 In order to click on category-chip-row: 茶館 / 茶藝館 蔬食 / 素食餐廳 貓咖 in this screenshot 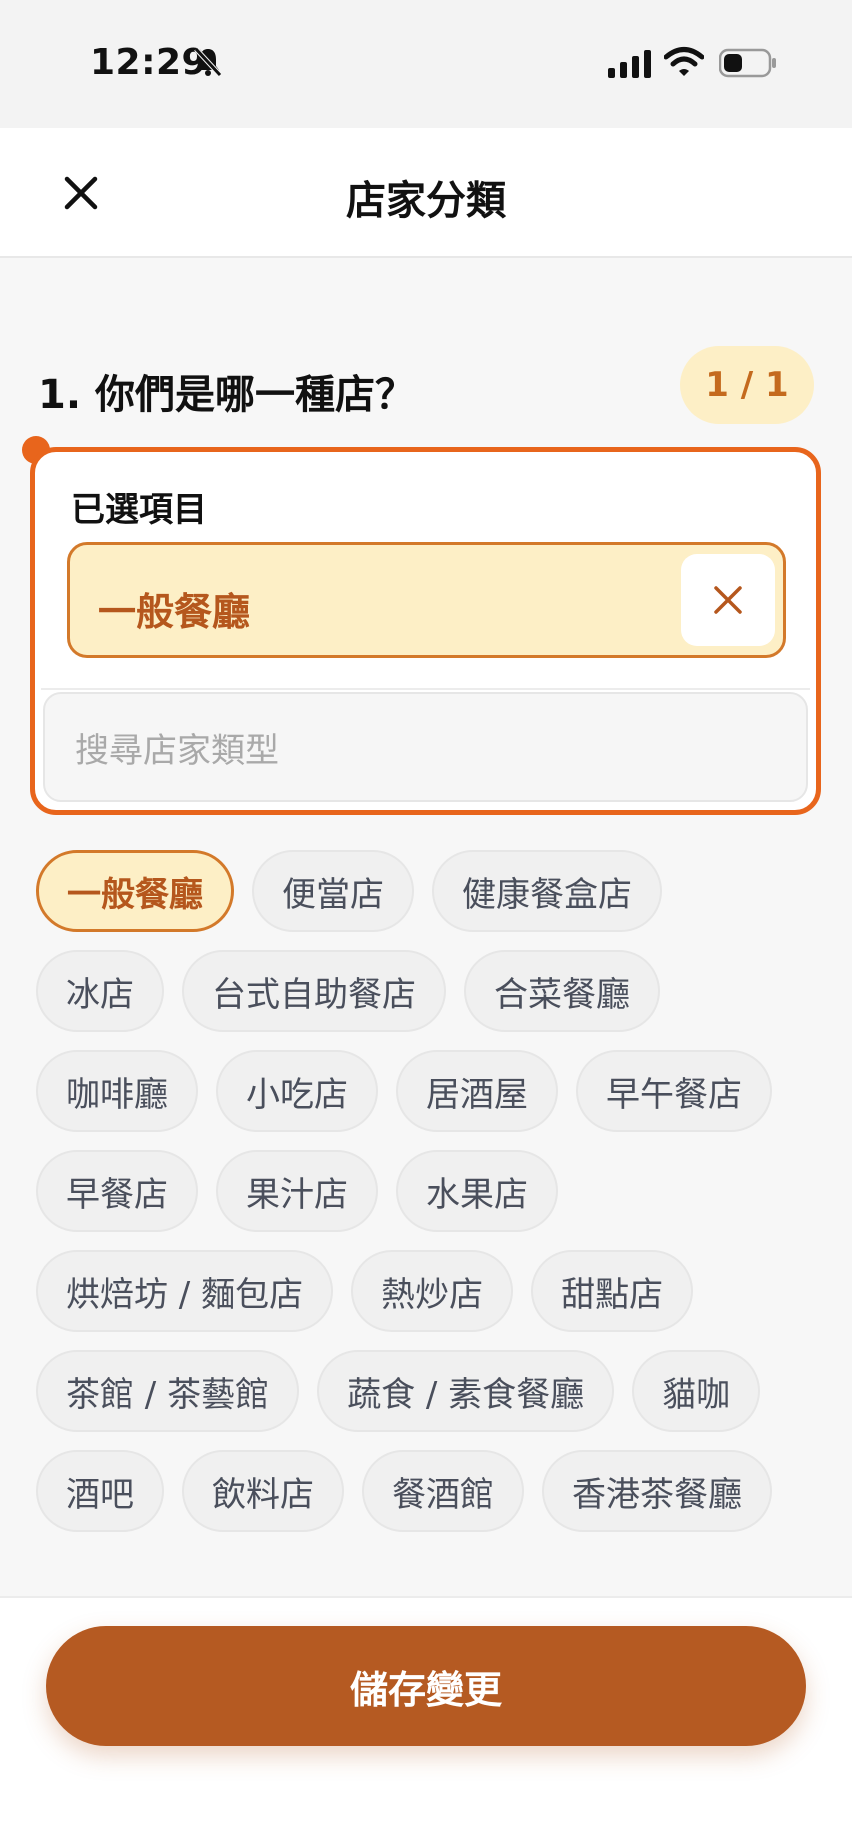, I will do `click(431, 1391)`.